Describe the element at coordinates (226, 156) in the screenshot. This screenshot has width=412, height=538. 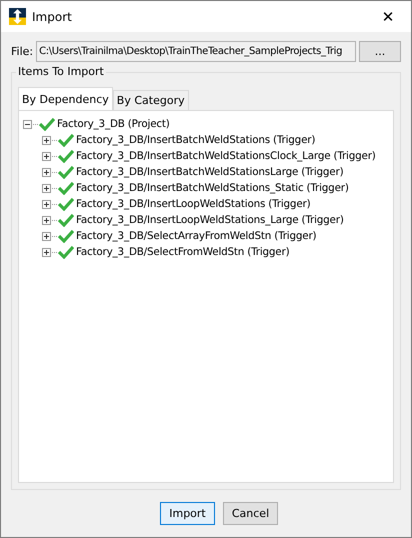
I see `tree-item: Factory_3_DB/InsertBatchWeldStationsClock_Large (Trigger)` at that location.